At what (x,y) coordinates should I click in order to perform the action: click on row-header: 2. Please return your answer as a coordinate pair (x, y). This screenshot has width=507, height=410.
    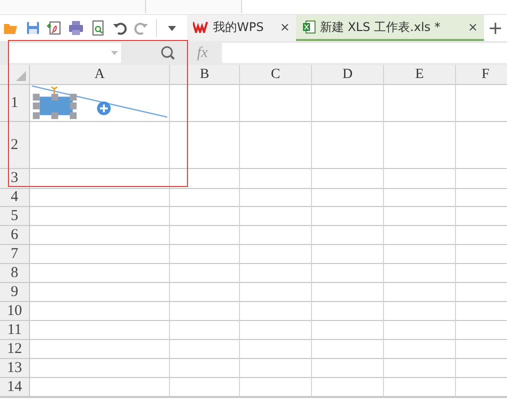
    Looking at the image, I should click on (15, 145).